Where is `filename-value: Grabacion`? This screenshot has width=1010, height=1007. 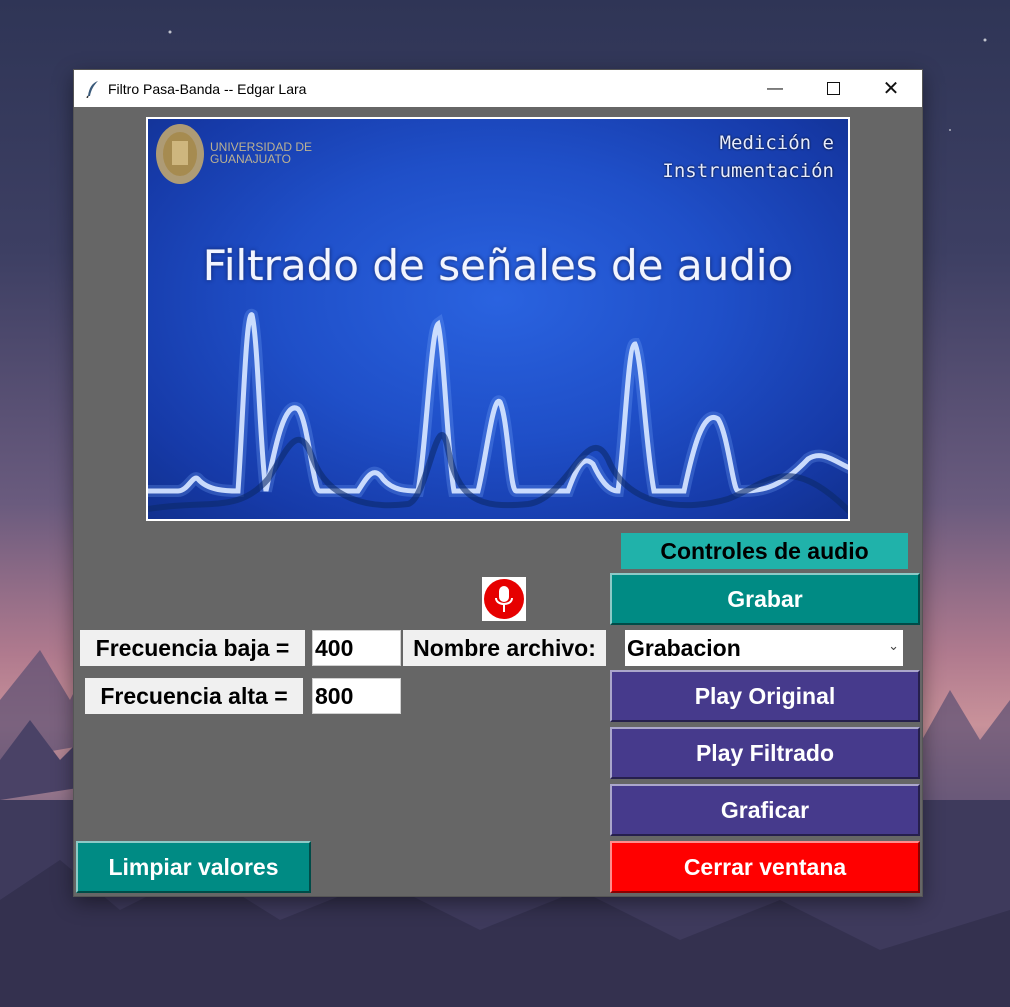
filename-value: Grabacion is located at coordinates (684, 647).